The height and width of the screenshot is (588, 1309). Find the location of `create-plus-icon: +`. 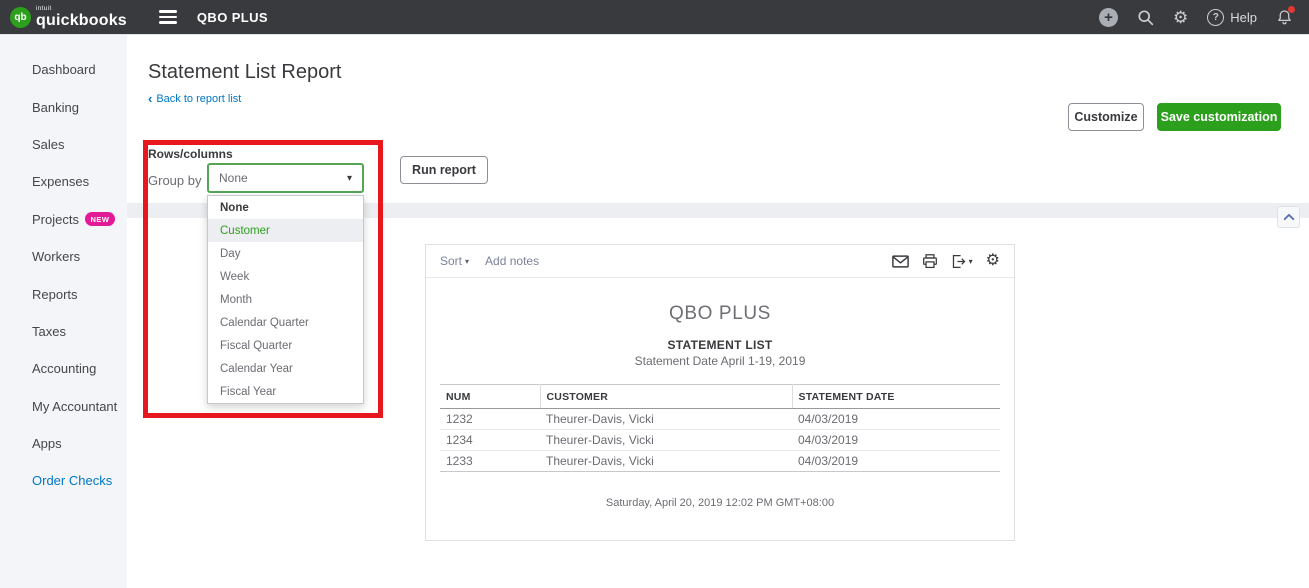

create-plus-icon: + is located at coordinates (1108, 17).